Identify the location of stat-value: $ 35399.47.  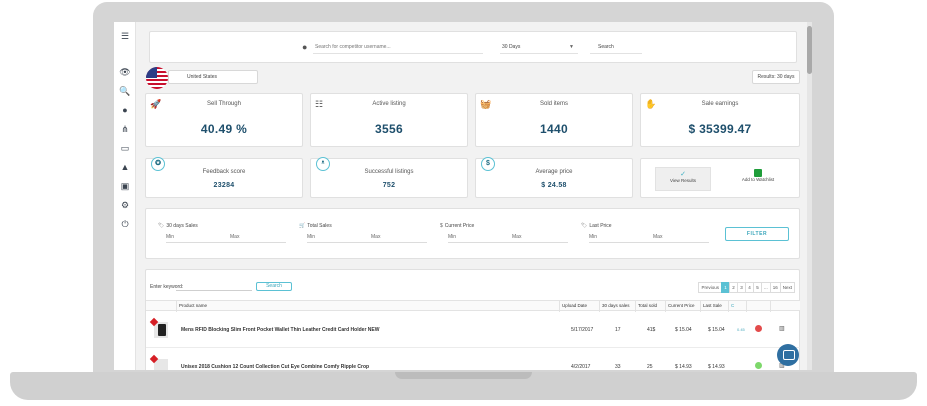
(720, 129).